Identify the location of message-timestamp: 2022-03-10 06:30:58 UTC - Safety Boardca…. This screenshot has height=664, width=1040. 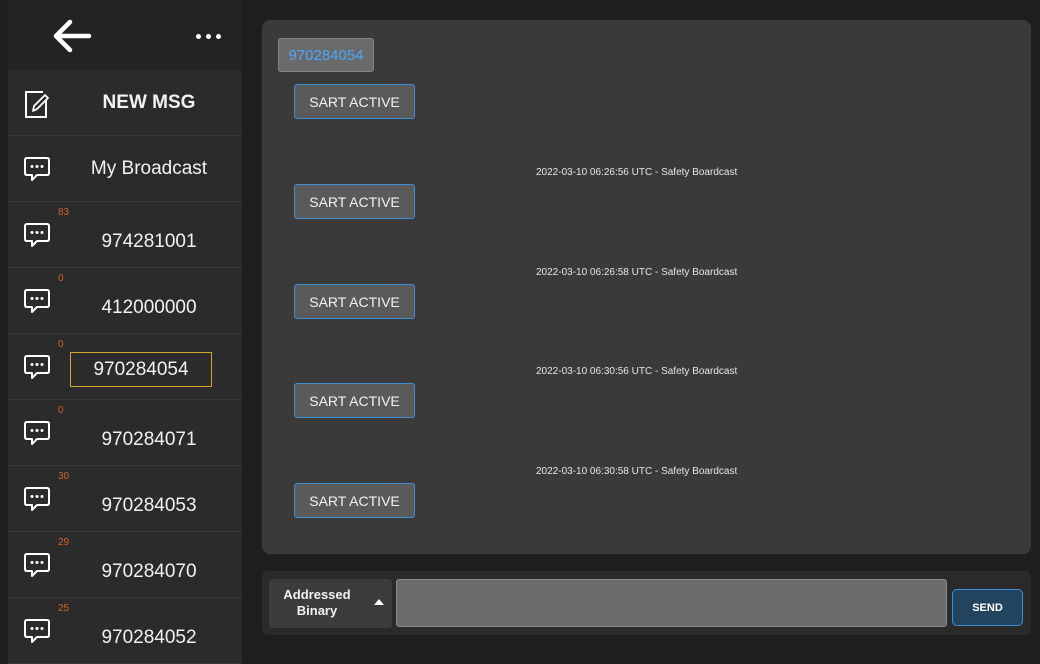
(637, 471).